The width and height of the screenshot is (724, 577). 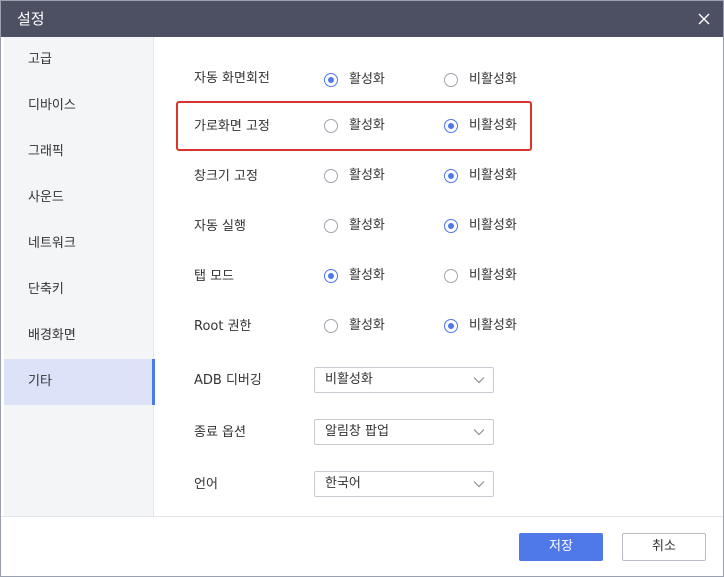 What do you see at coordinates (349, 379) in the screenshot?
I see `select-value: 비활성화` at bounding box center [349, 379].